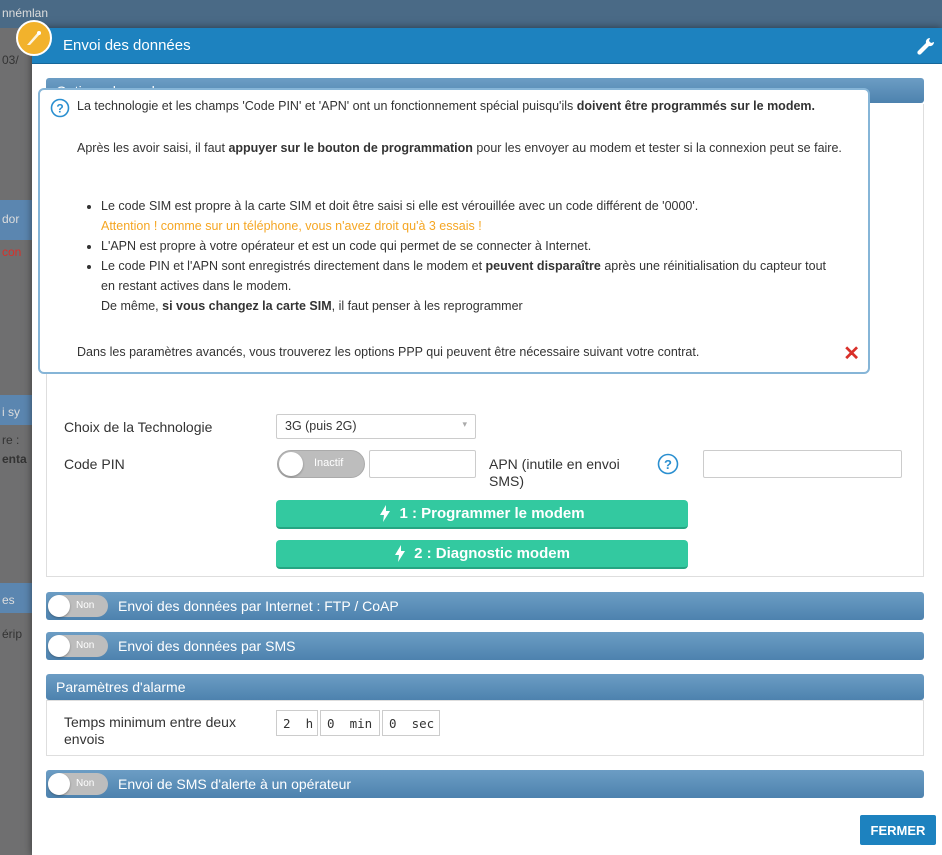 This screenshot has width=942, height=855. Describe the element at coordinates (11, 219) in the screenshot. I see `background-text: dor` at that location.